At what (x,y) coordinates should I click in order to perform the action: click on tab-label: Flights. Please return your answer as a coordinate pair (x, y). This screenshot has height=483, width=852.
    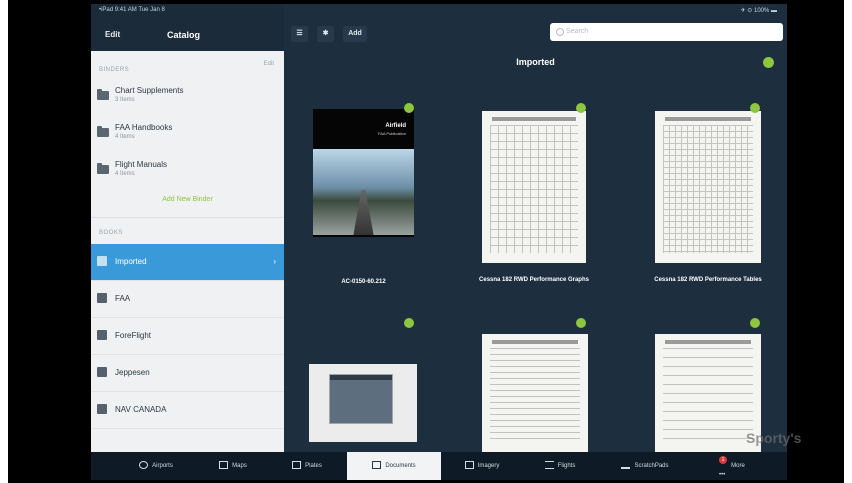
    Looking at the image, I should click on (566, 466).